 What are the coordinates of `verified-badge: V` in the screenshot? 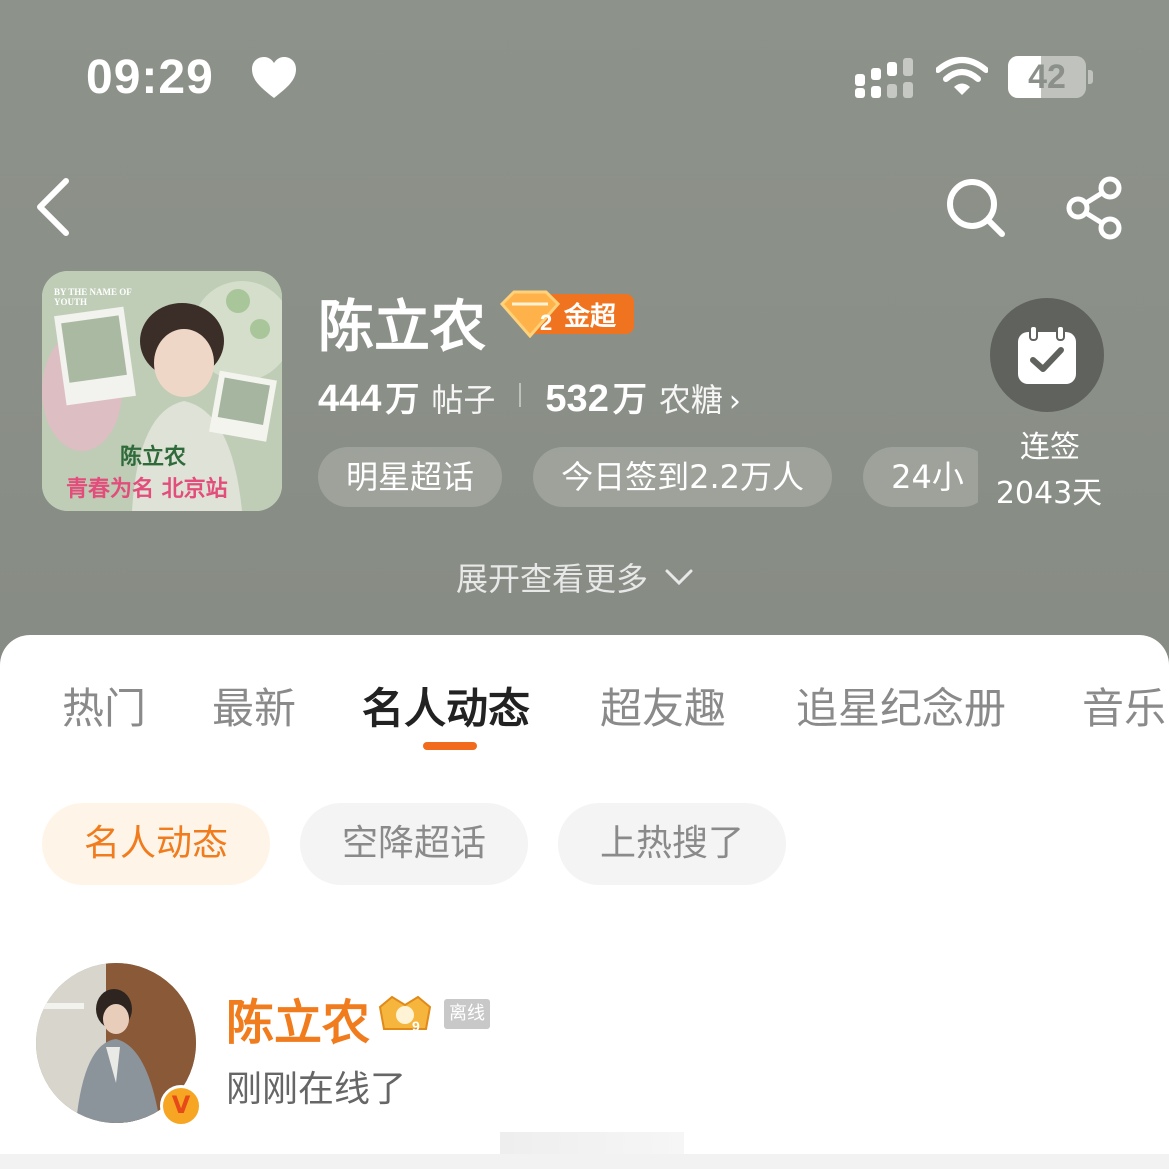 It's located at (181, 1106).